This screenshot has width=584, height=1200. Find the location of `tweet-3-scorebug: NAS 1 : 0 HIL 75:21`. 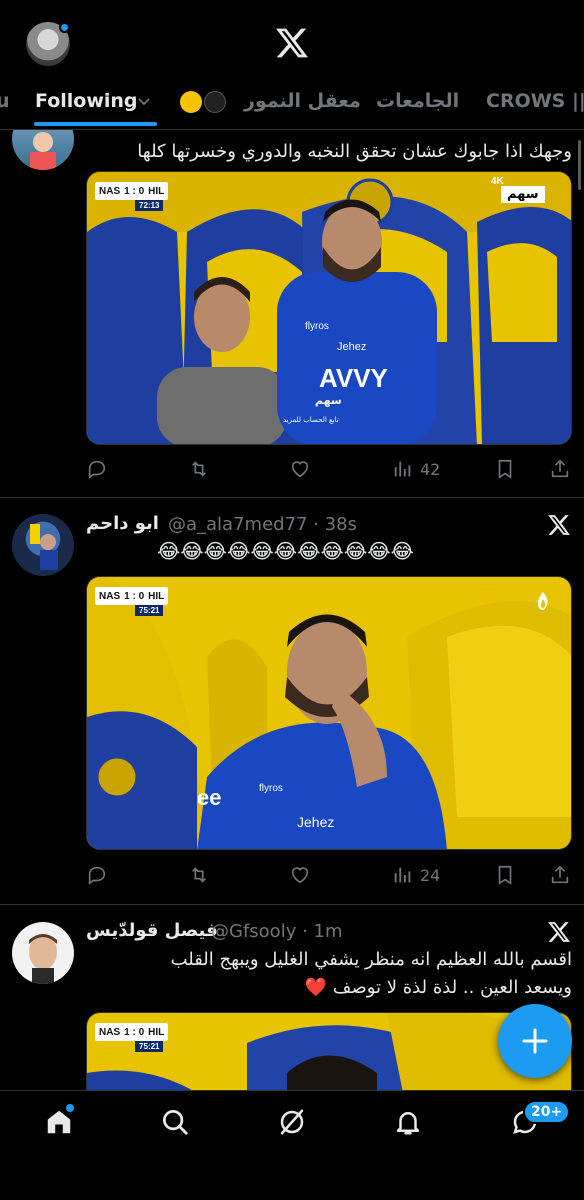

tweet-3-scorebug: NAS 1 : 0 HIL 75:21 is located at coordinates (132, 1037).